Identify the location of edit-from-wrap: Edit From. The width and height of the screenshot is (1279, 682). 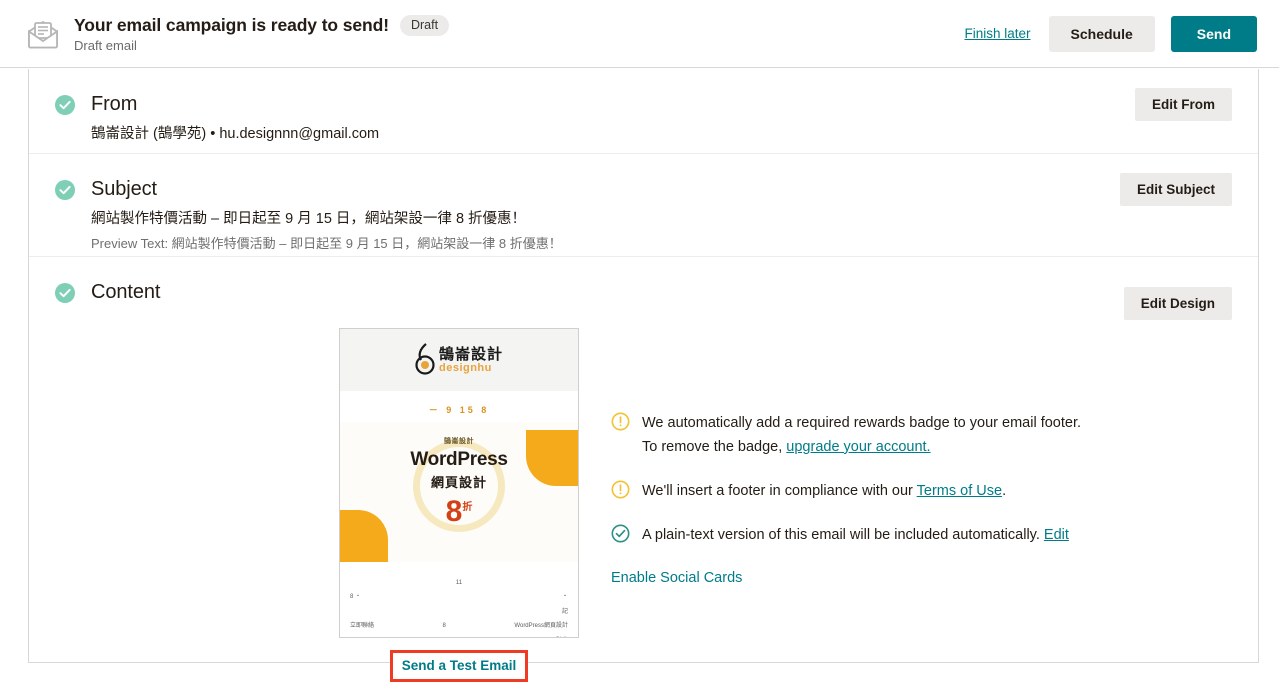
(1183, 104).